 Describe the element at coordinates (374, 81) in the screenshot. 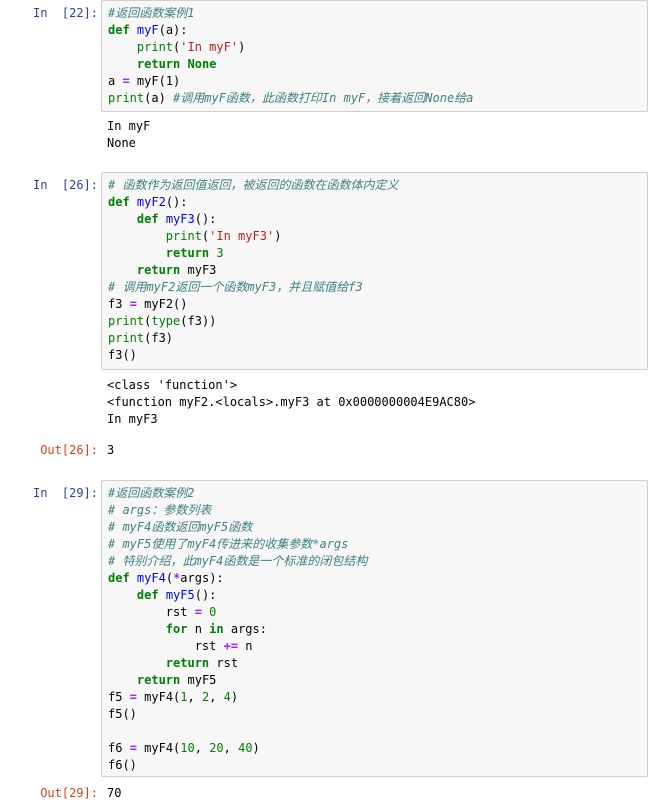

I see `code-line: a = myF(1)` at that location.